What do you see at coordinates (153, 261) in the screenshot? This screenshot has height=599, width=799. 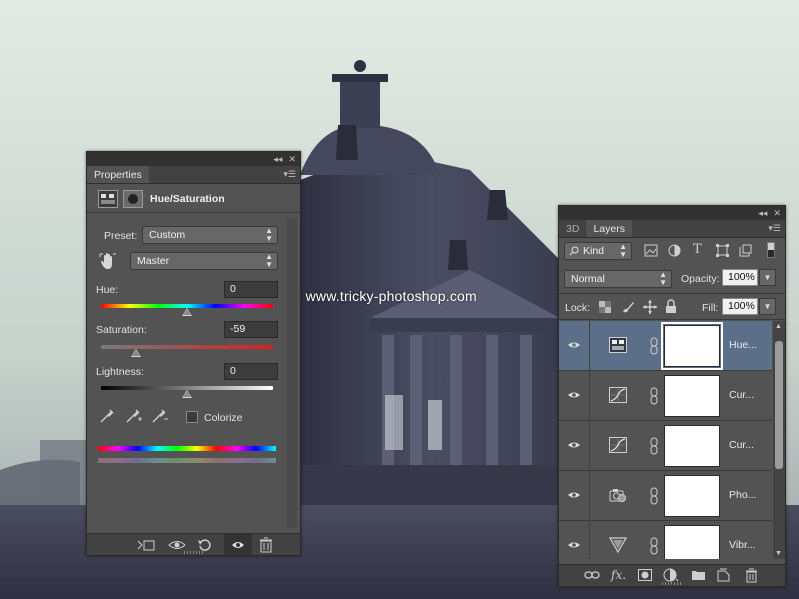 I see `channel-value: Master` at bounding box center [153, 261].